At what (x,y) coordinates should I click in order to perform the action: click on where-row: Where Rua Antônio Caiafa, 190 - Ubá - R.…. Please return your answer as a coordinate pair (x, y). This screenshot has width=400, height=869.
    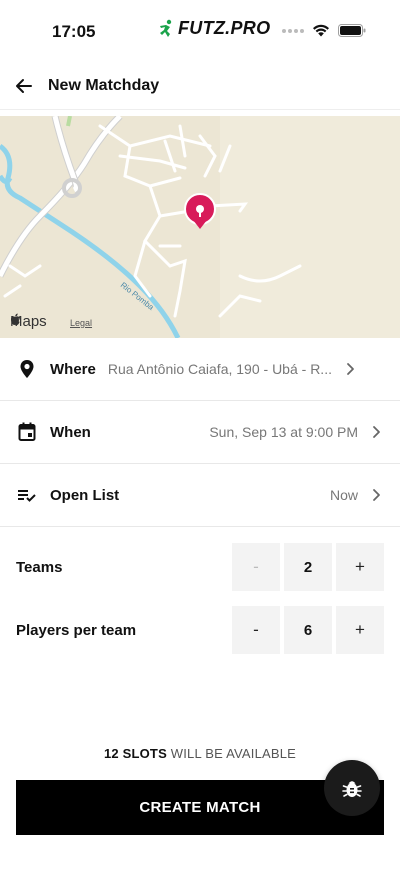
    Looking at the image, I should click on (200, 369).